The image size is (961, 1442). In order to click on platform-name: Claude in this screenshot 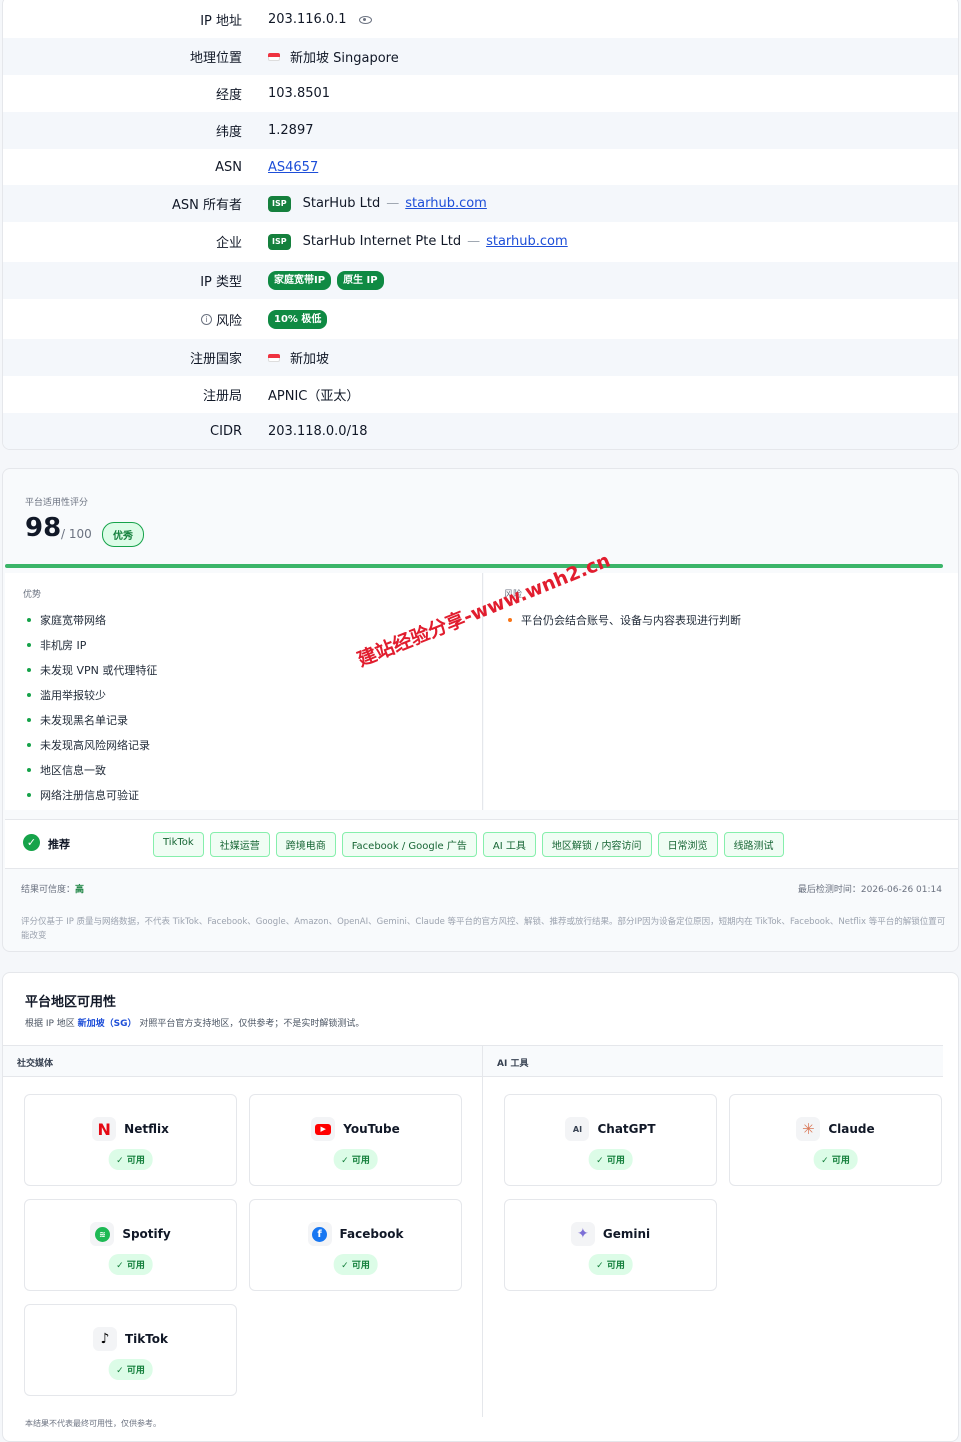, I will do `click(851, 1129)`.